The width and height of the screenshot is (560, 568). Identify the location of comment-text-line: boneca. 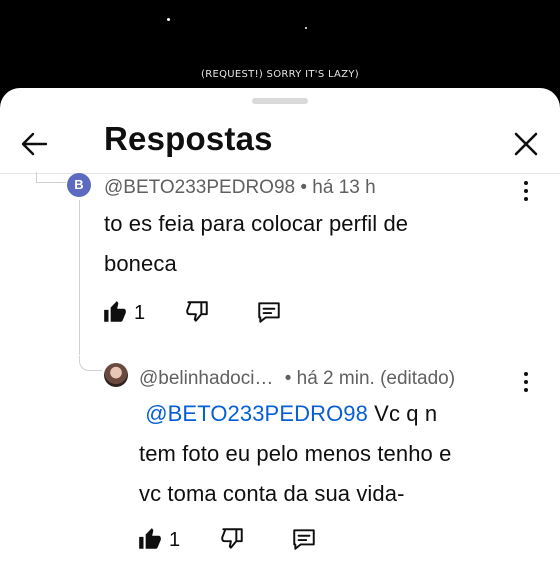
(140, 263).